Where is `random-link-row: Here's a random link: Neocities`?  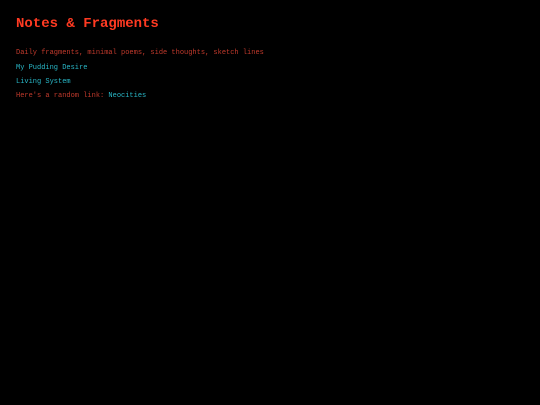 random-link-row: Here's a random link: Neocities is located at coordinates (270, 96).